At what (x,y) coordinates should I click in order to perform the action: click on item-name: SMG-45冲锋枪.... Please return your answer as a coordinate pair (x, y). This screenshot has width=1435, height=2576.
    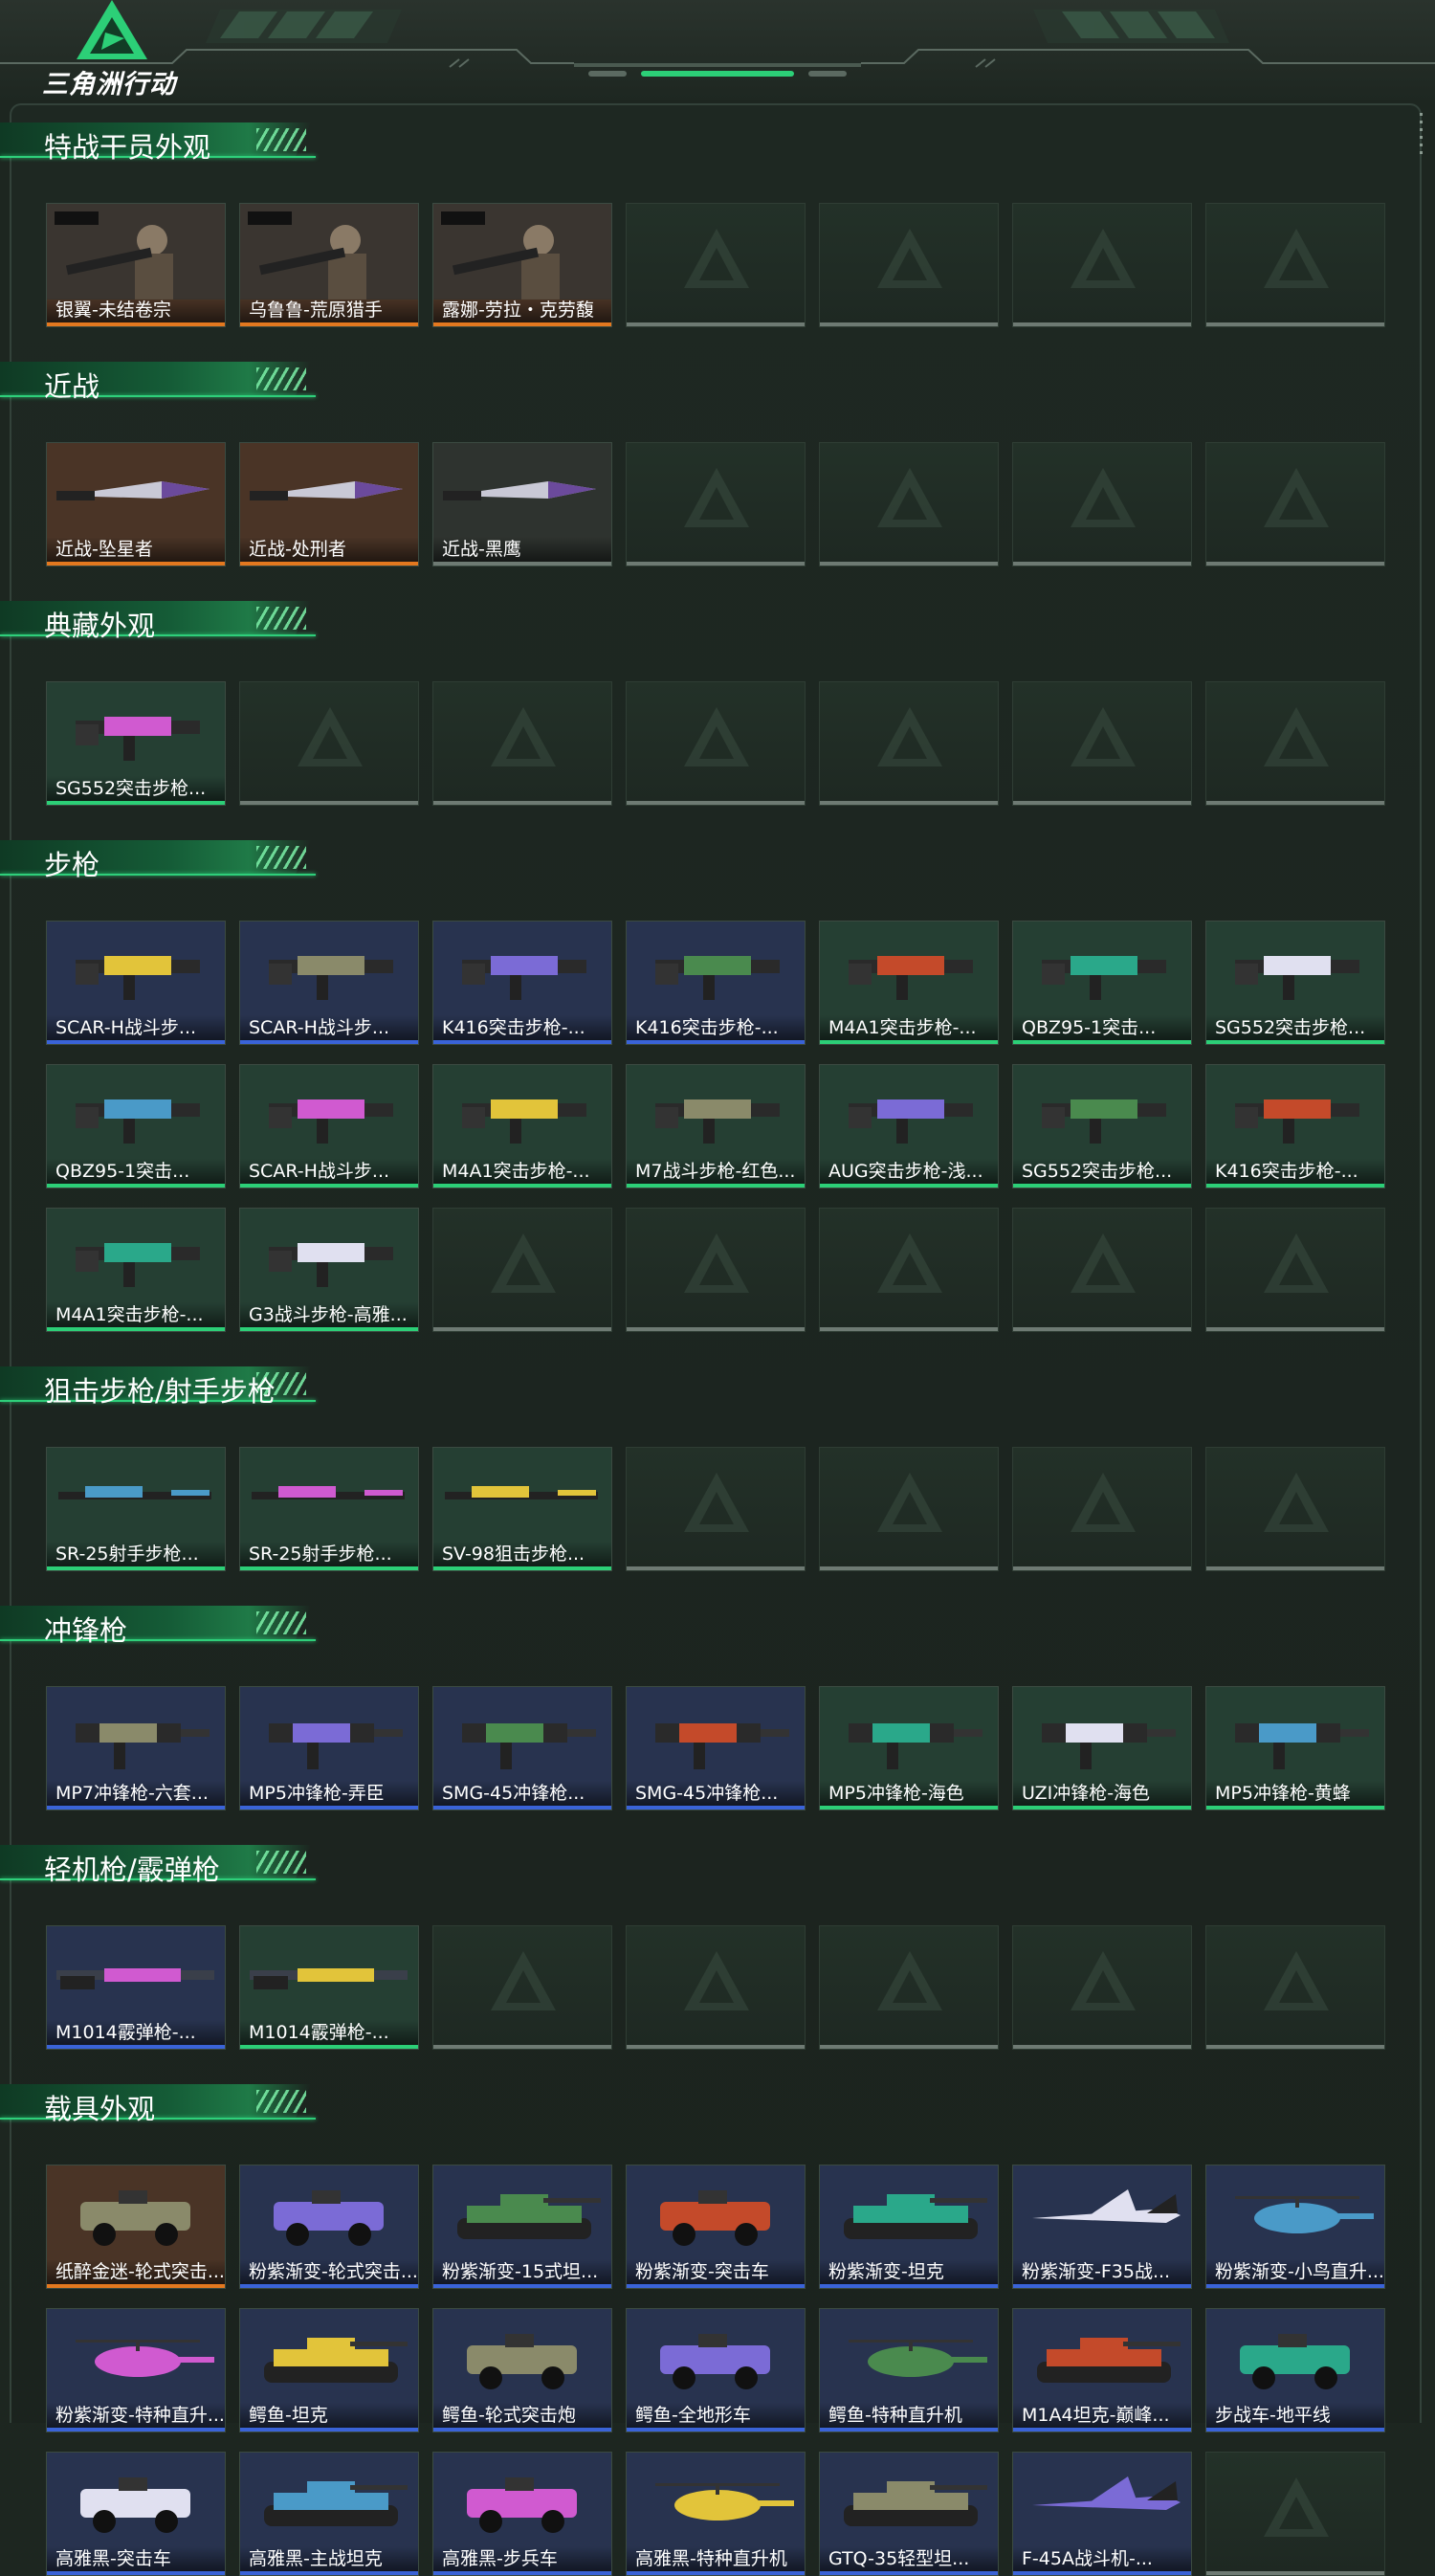
    Looking at the image, I should click on (716, 1793).